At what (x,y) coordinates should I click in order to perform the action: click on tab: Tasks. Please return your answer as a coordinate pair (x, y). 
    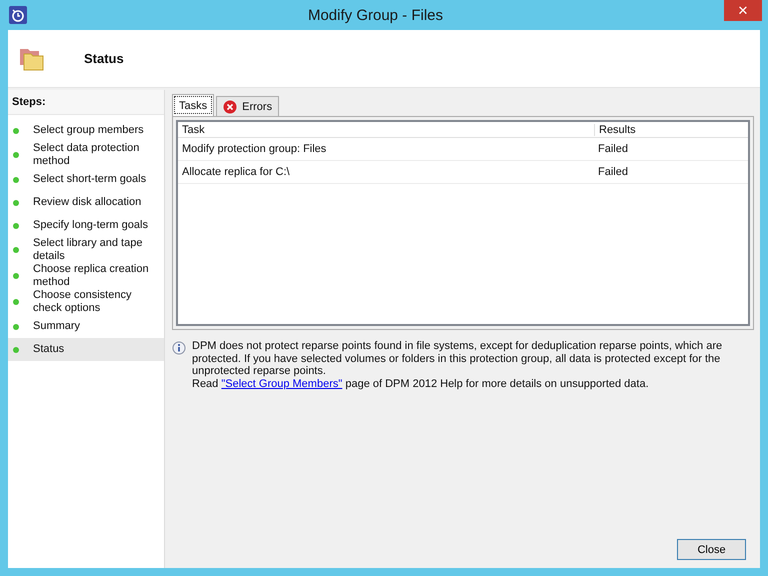
    Looking at the image, I should click on (193, 105).